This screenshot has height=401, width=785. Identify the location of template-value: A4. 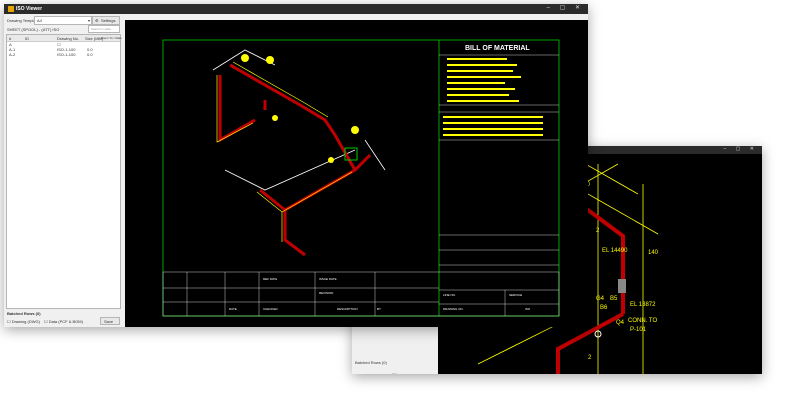
(39, 20).